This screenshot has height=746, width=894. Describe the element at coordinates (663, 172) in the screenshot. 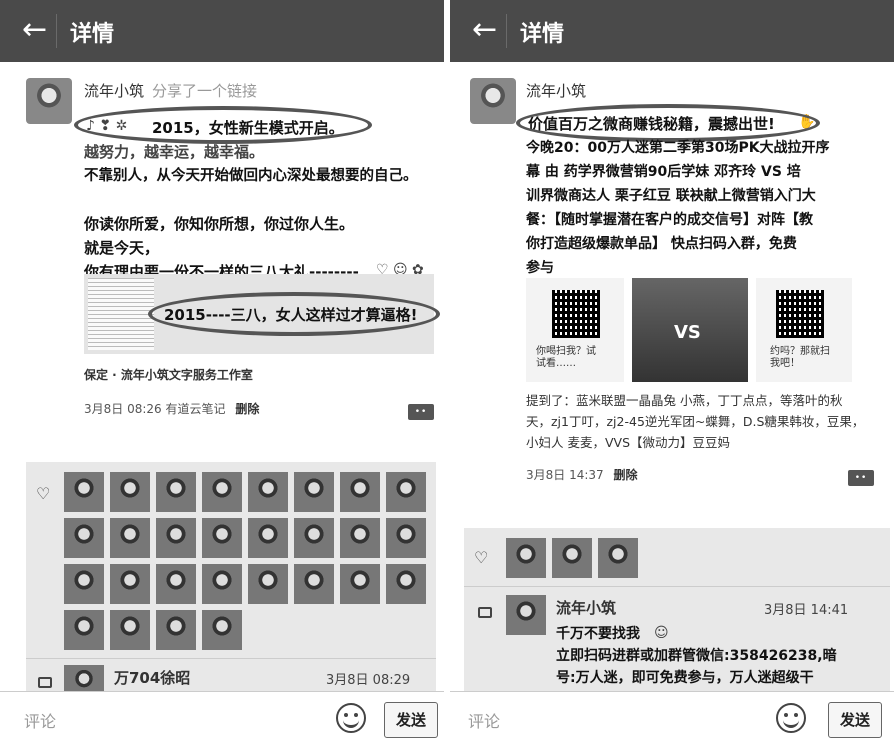

I see `post-line-2: 幕 由 药学界微营销90后学妹 邓齐玲 VS 培` at that location.